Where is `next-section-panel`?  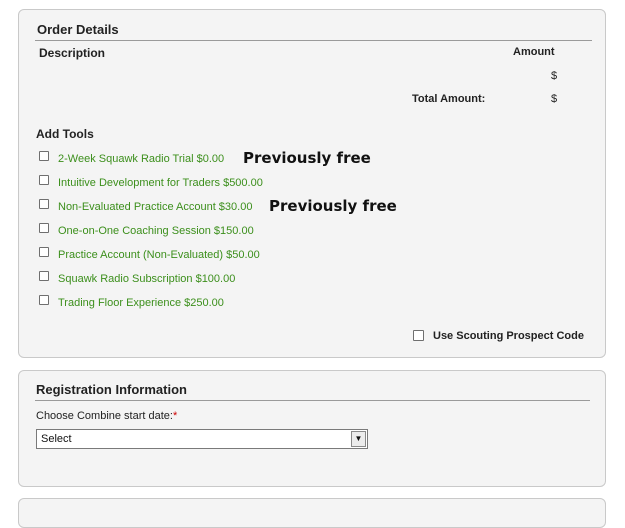 next-section-panel is located at coordinates (312, 513).